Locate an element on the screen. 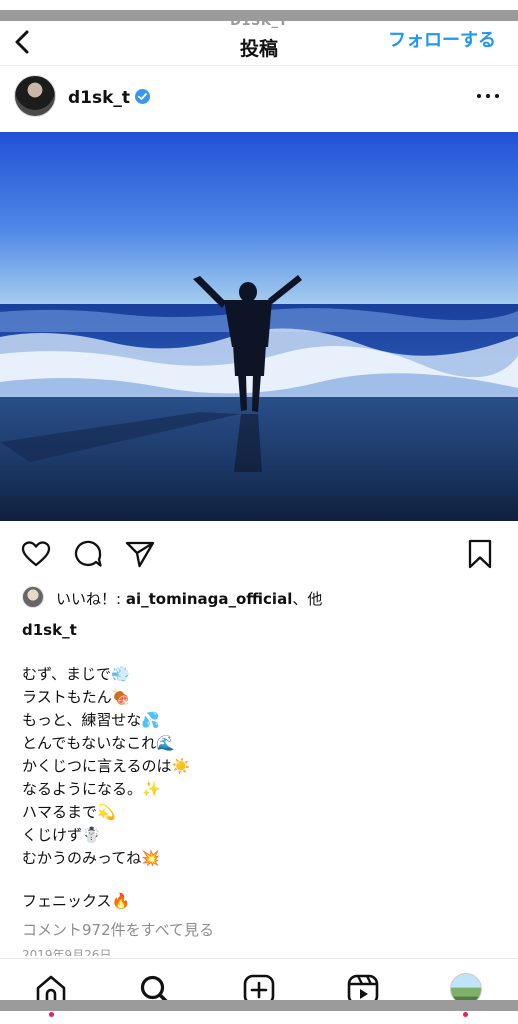  share-button is located at coordinates (140, 554).